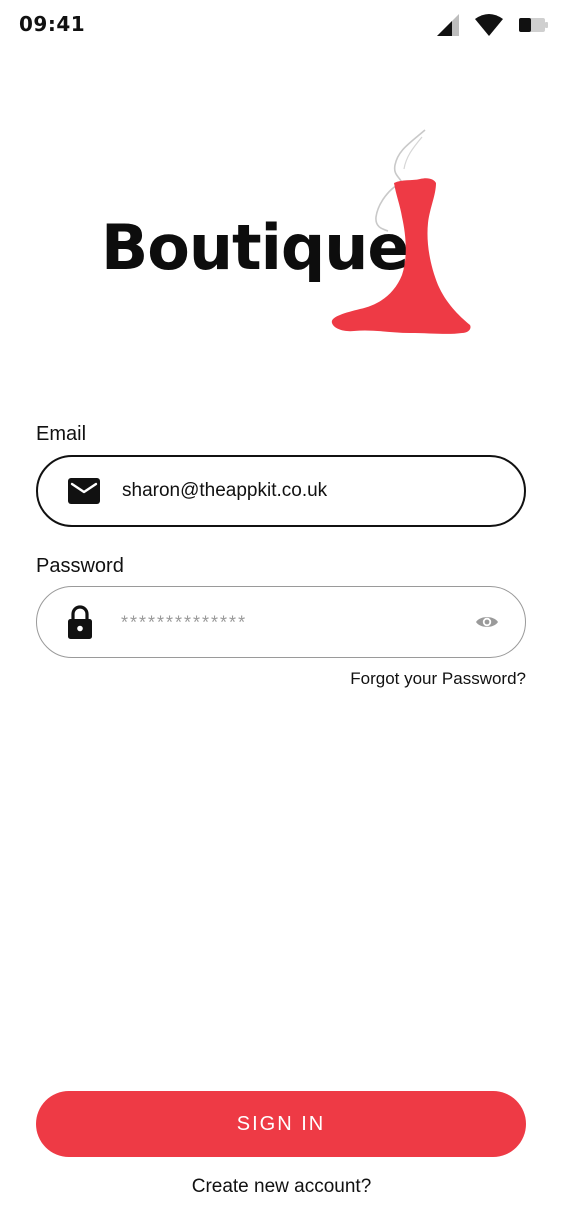 This screenshot has width=563, height=1215. I want to click on mail-icon, so click(84, 491).